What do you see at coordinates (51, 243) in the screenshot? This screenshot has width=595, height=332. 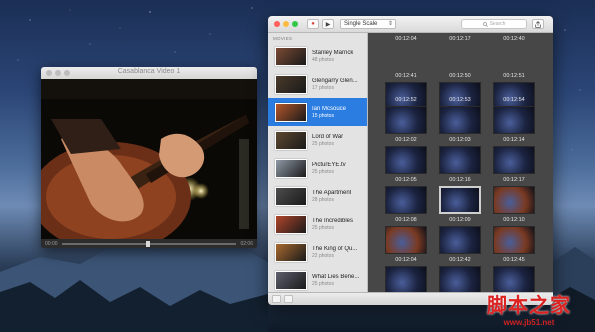 I see `current-time: 00:00` at bounding box center [51, 243].